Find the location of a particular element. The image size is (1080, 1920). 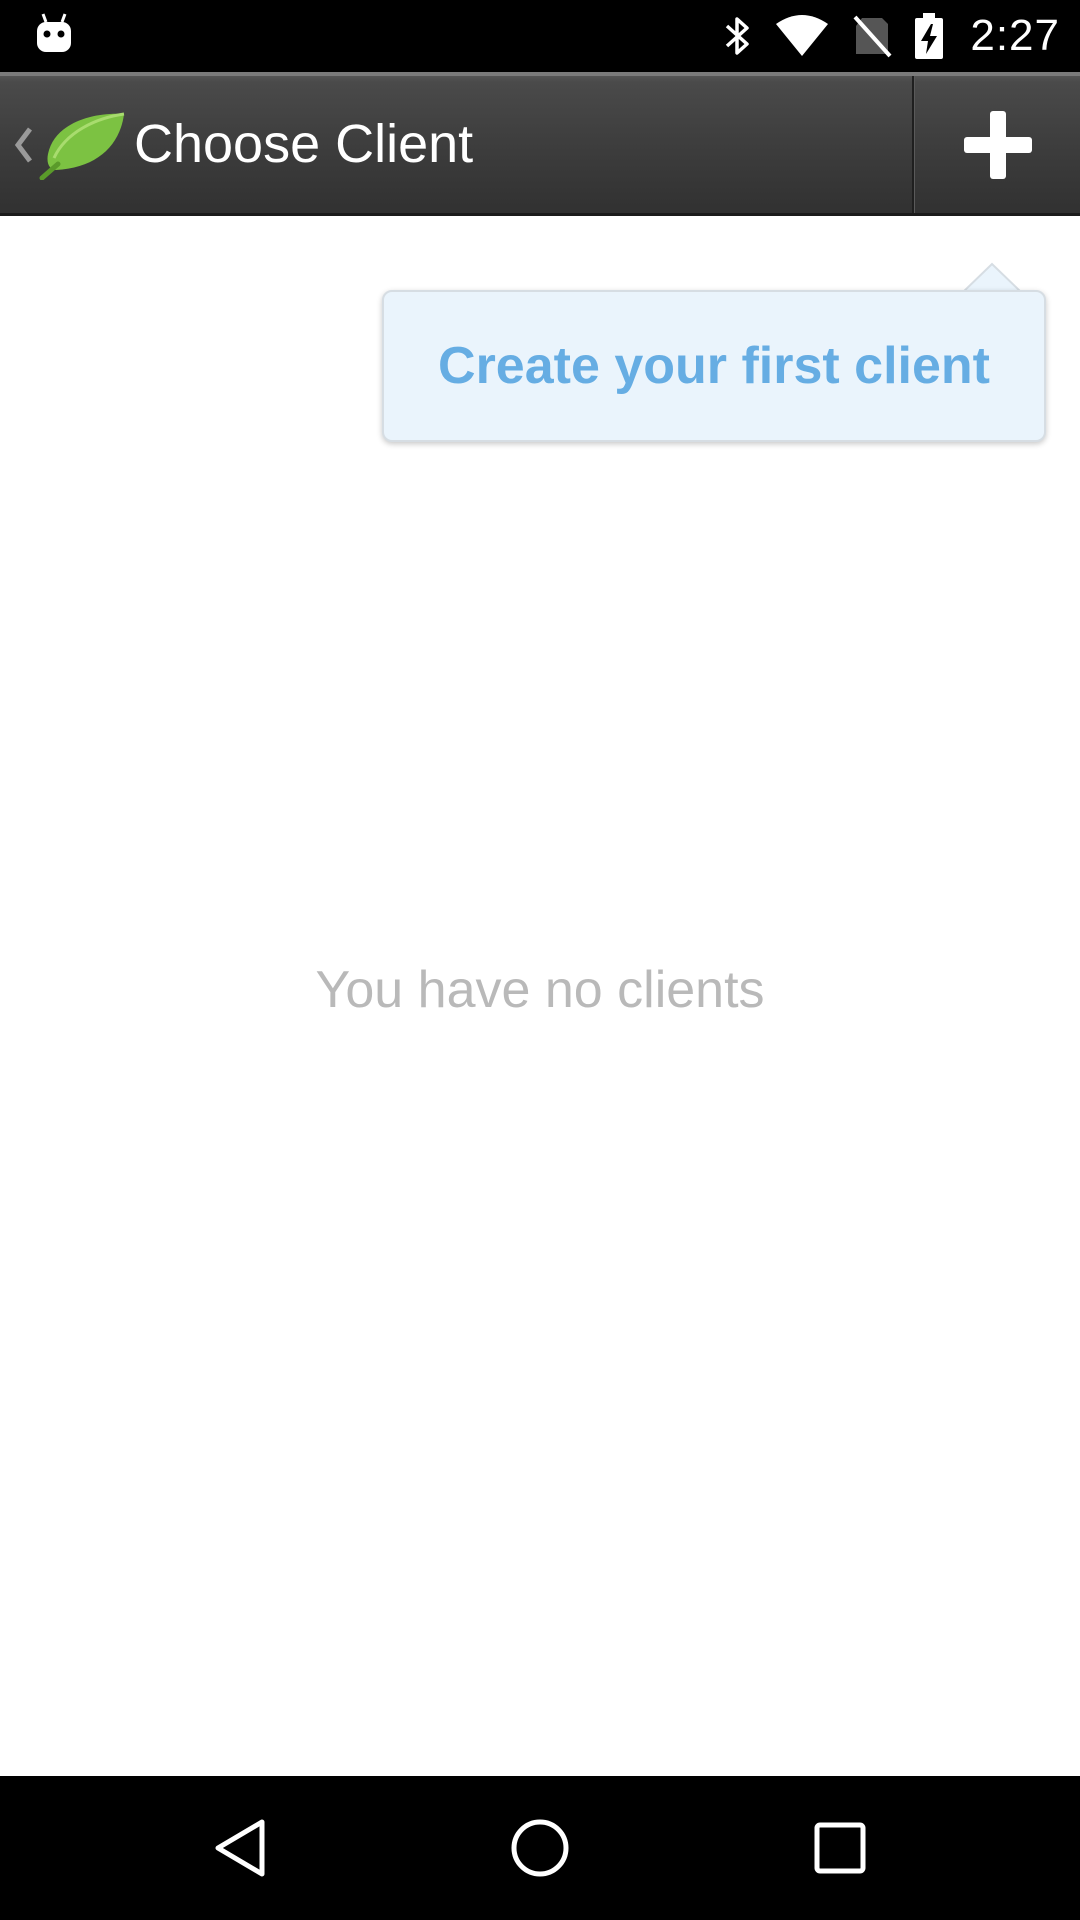

status-icons: 2:27 is located at coordinates (891, 36).